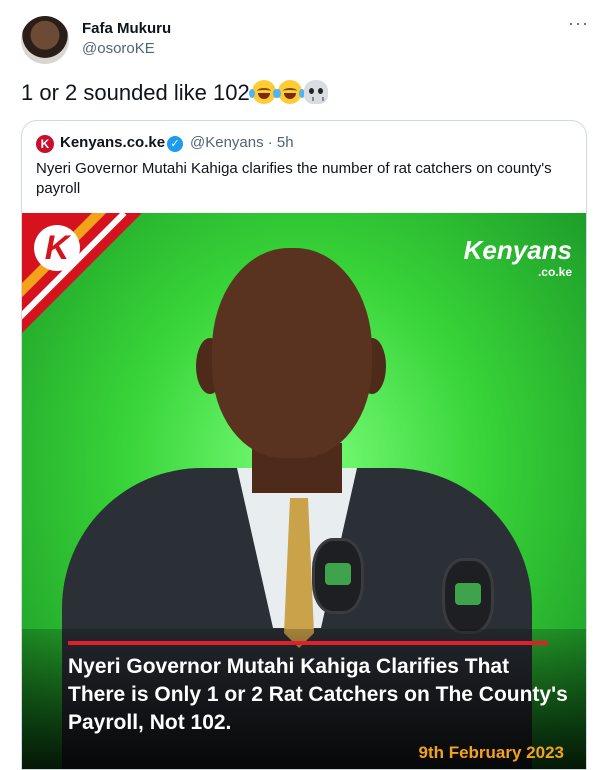 This screenshot has height=770, width=605. I want to click on caption-divider, so click(308, 643).